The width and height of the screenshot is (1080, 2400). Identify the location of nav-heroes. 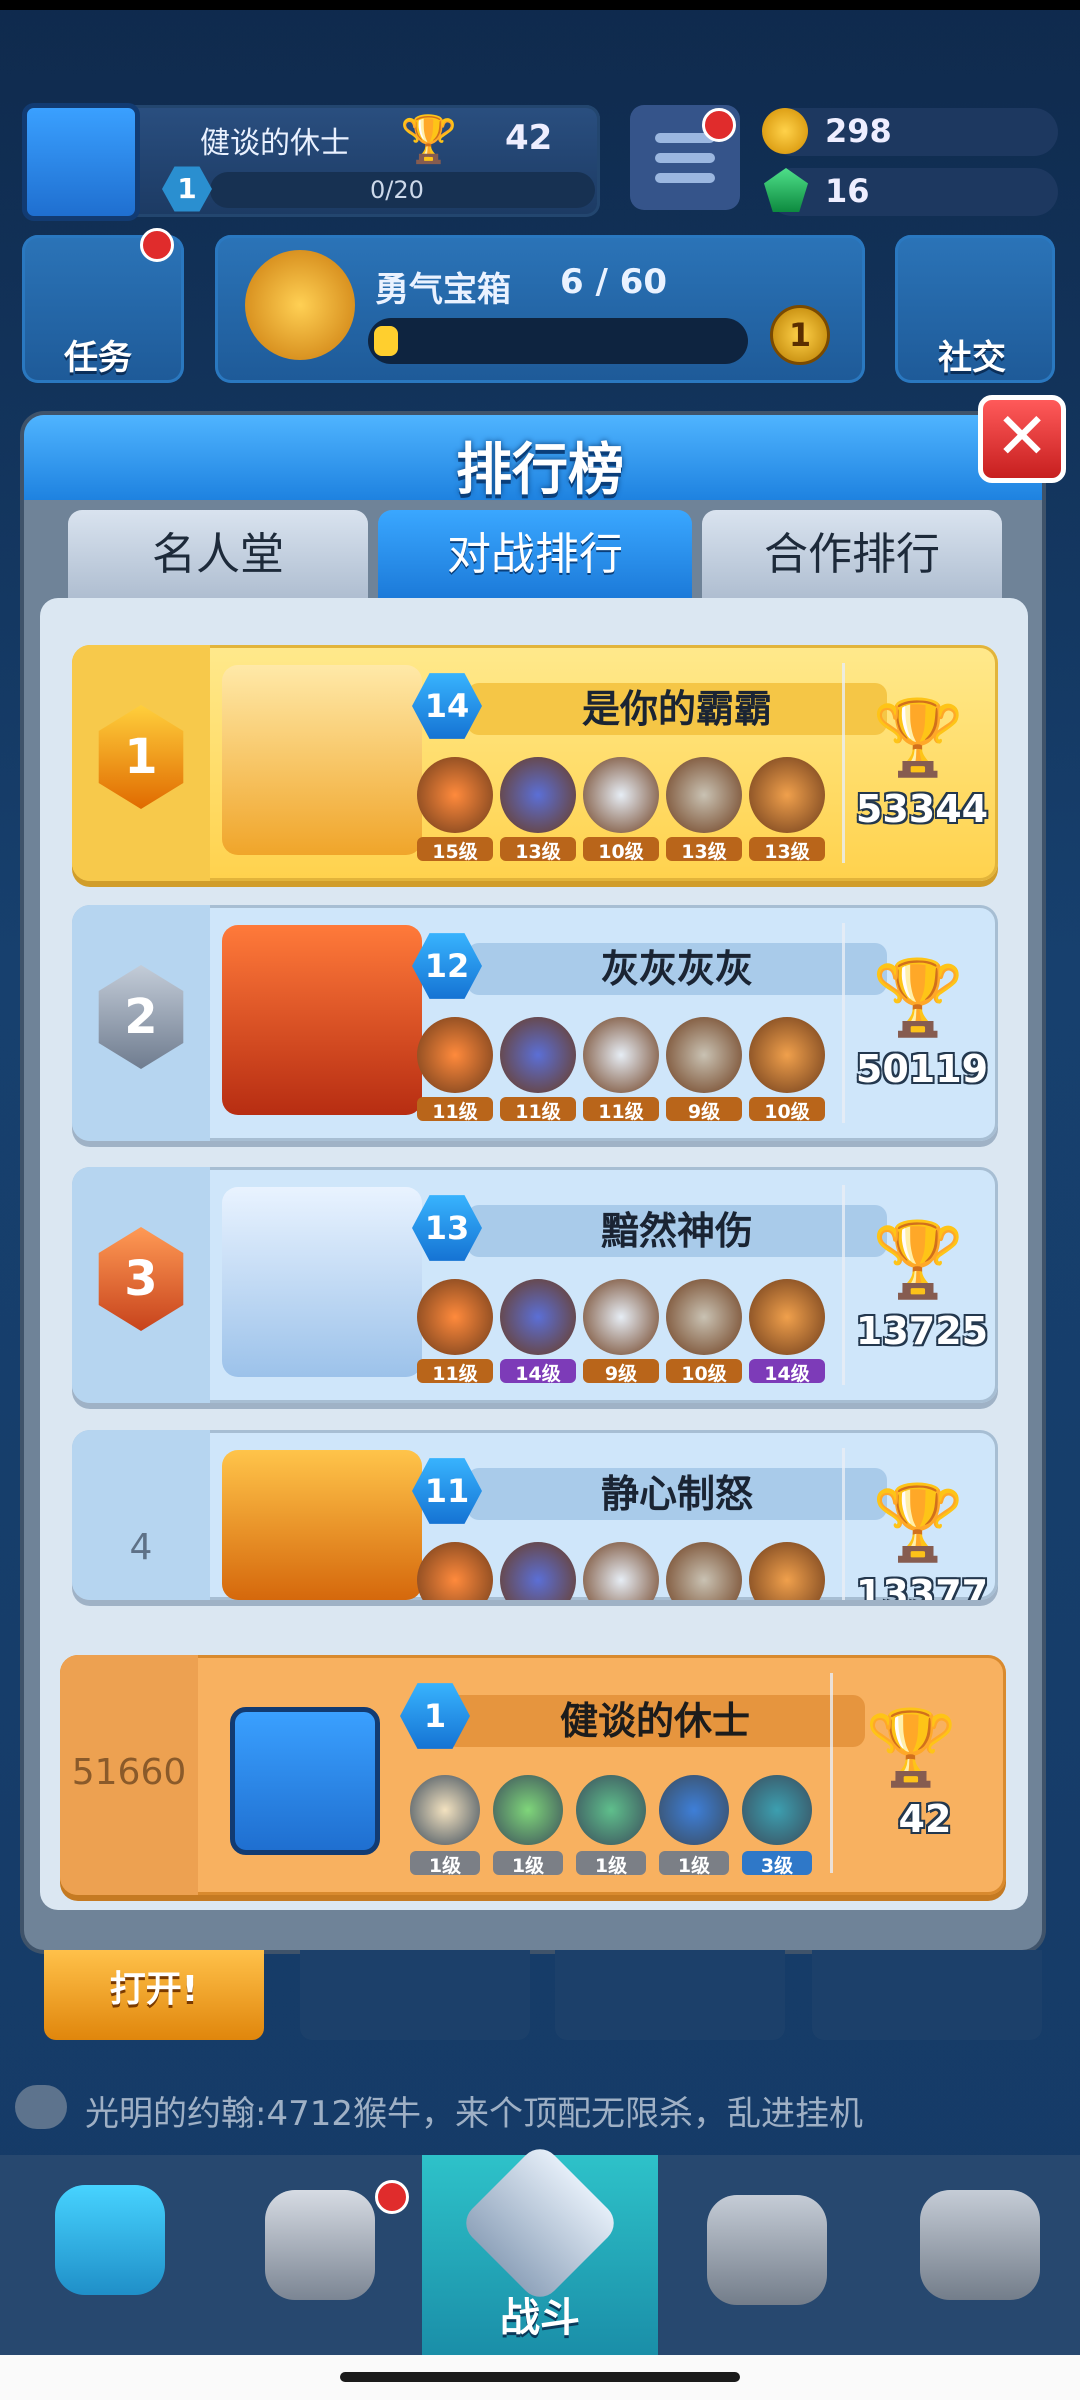
(320, 2255).